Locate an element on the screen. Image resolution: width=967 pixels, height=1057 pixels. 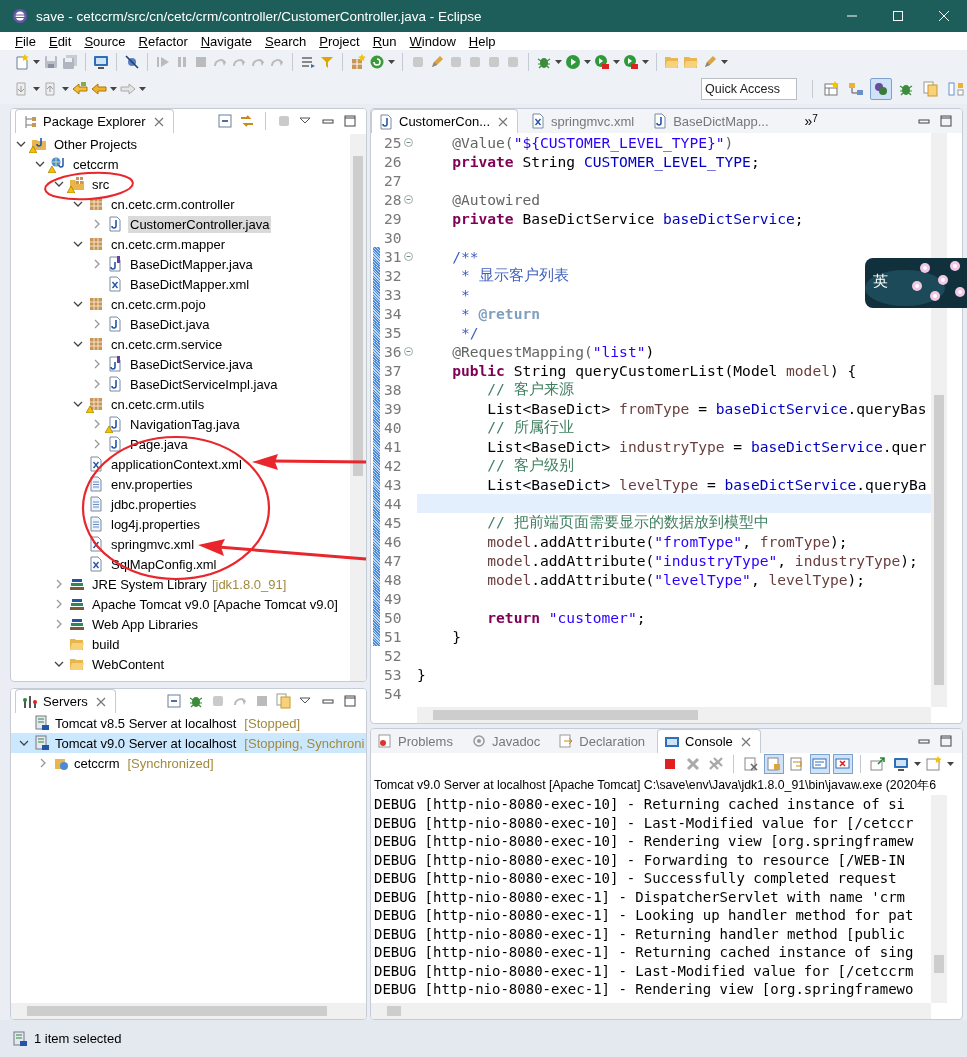
quick-access-field: Quick Access is located at coordinates (749, 89).